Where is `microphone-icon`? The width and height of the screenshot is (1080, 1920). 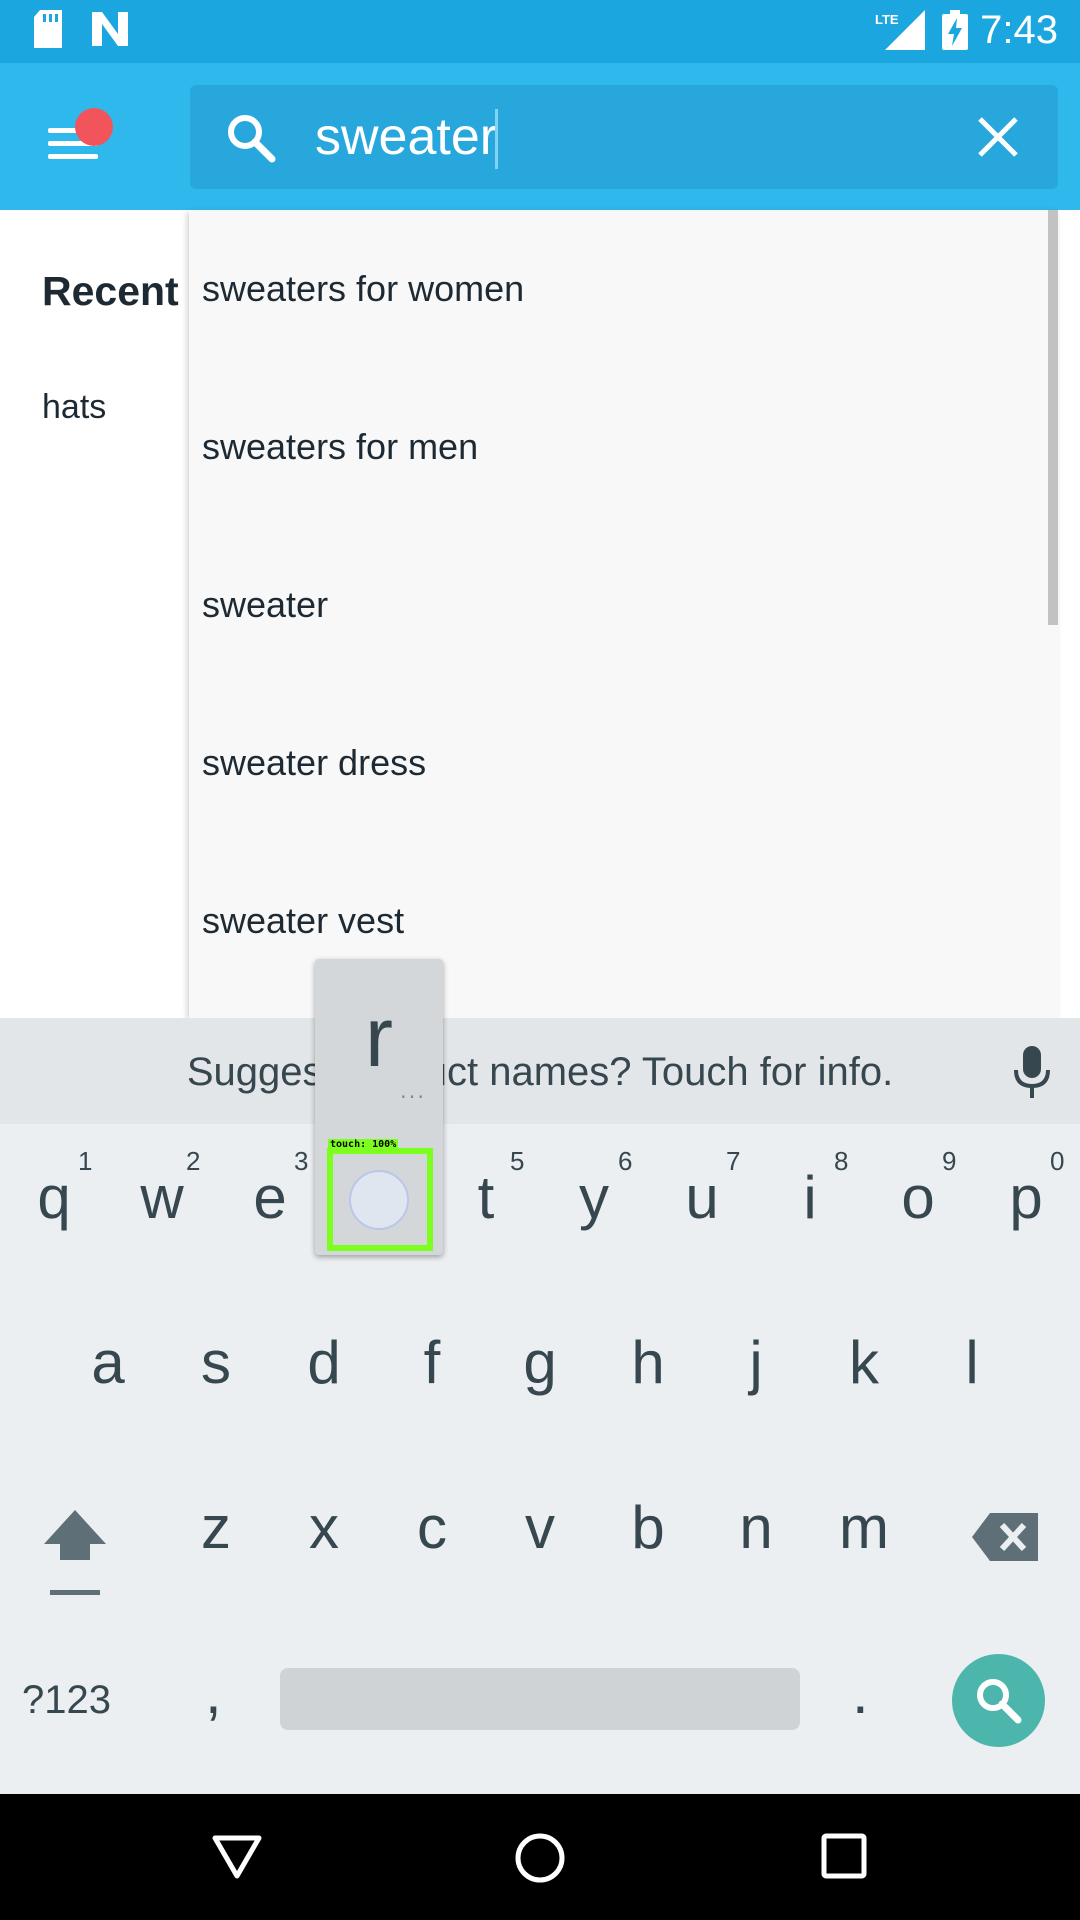
microphone-icon is located at coordinates (1032, 1075).